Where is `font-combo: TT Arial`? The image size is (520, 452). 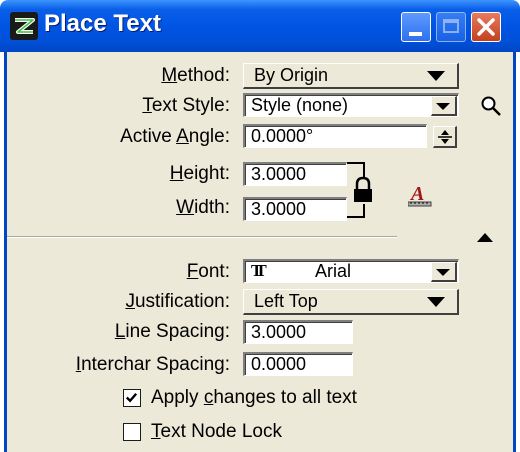 font-combo: TT Arial is located at coordinates (351, 271).